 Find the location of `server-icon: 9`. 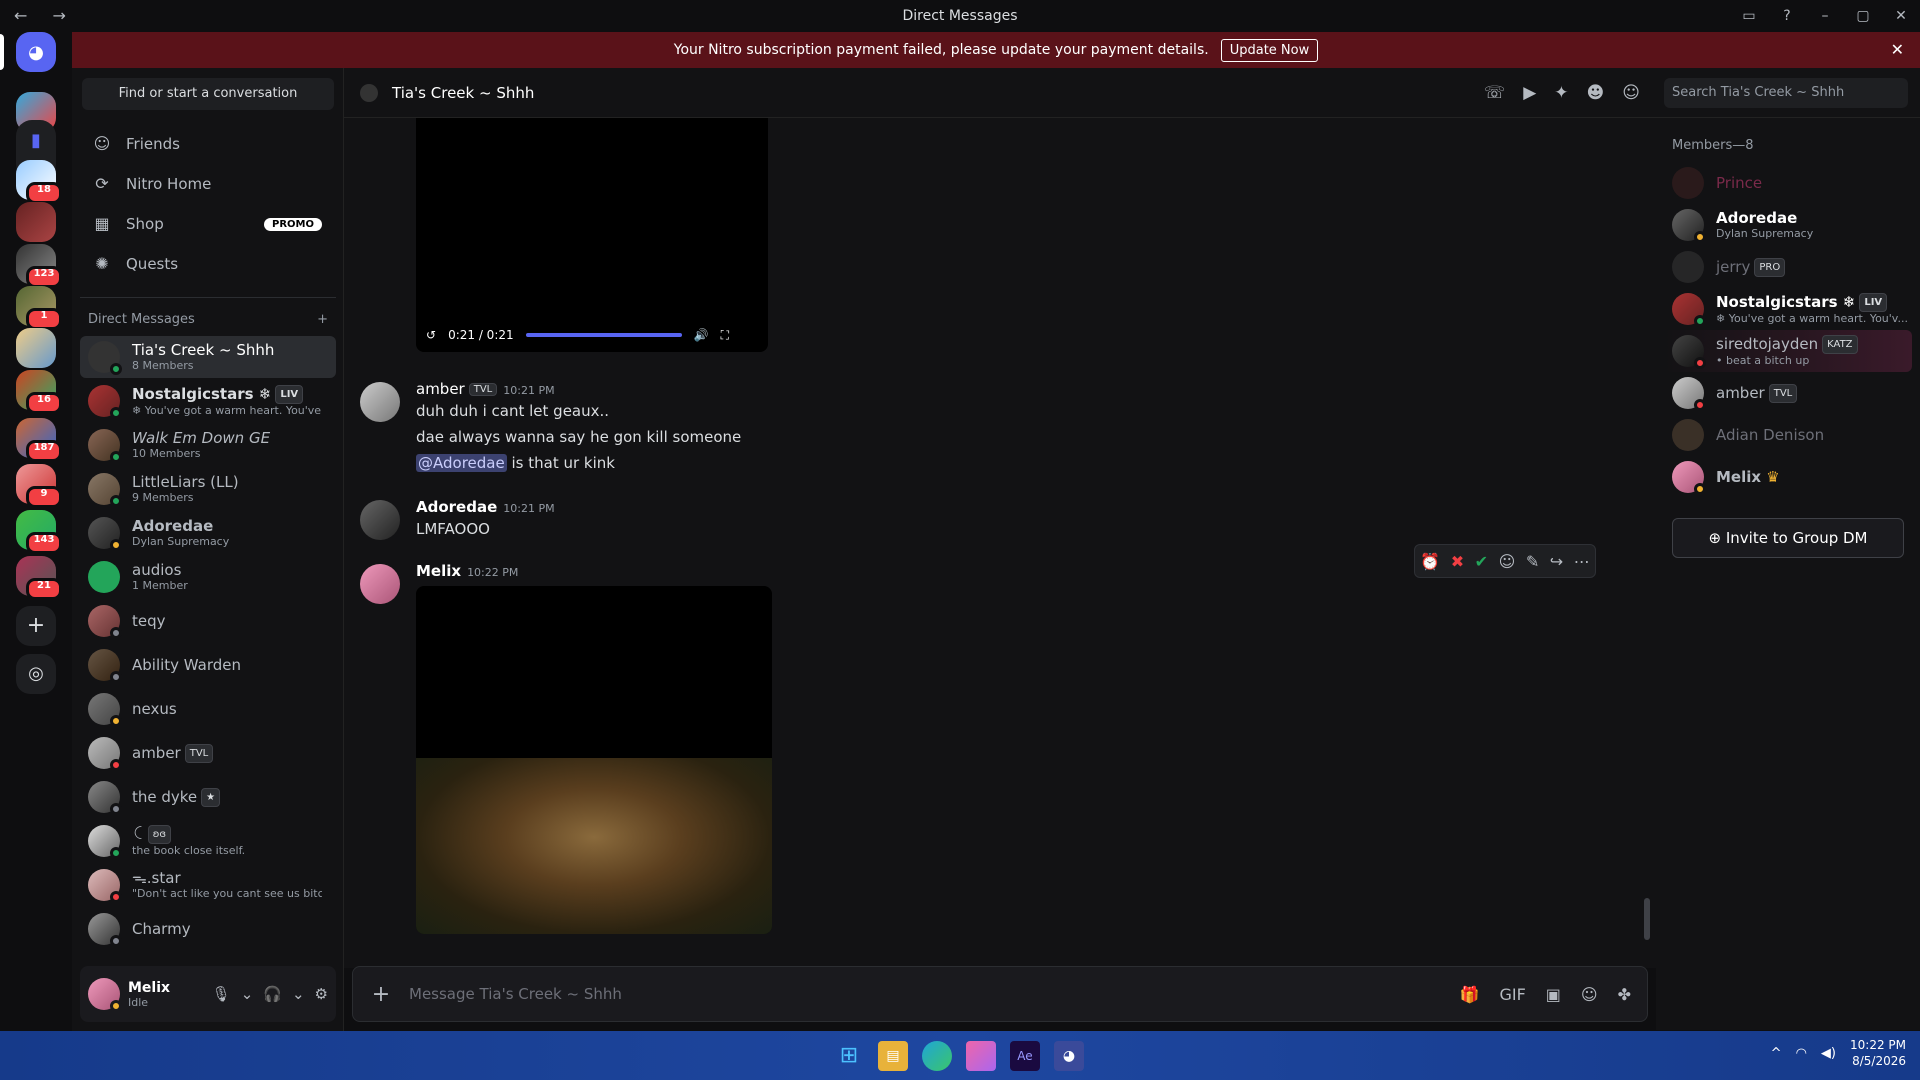

server-icon: 9 is located at coordinates (39, 486).